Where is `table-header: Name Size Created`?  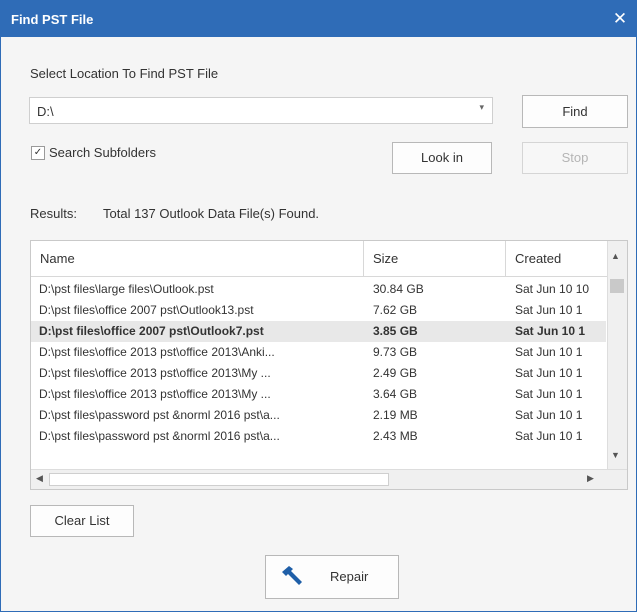
table-header: Name Size Created is located at coordinates (329, 259).